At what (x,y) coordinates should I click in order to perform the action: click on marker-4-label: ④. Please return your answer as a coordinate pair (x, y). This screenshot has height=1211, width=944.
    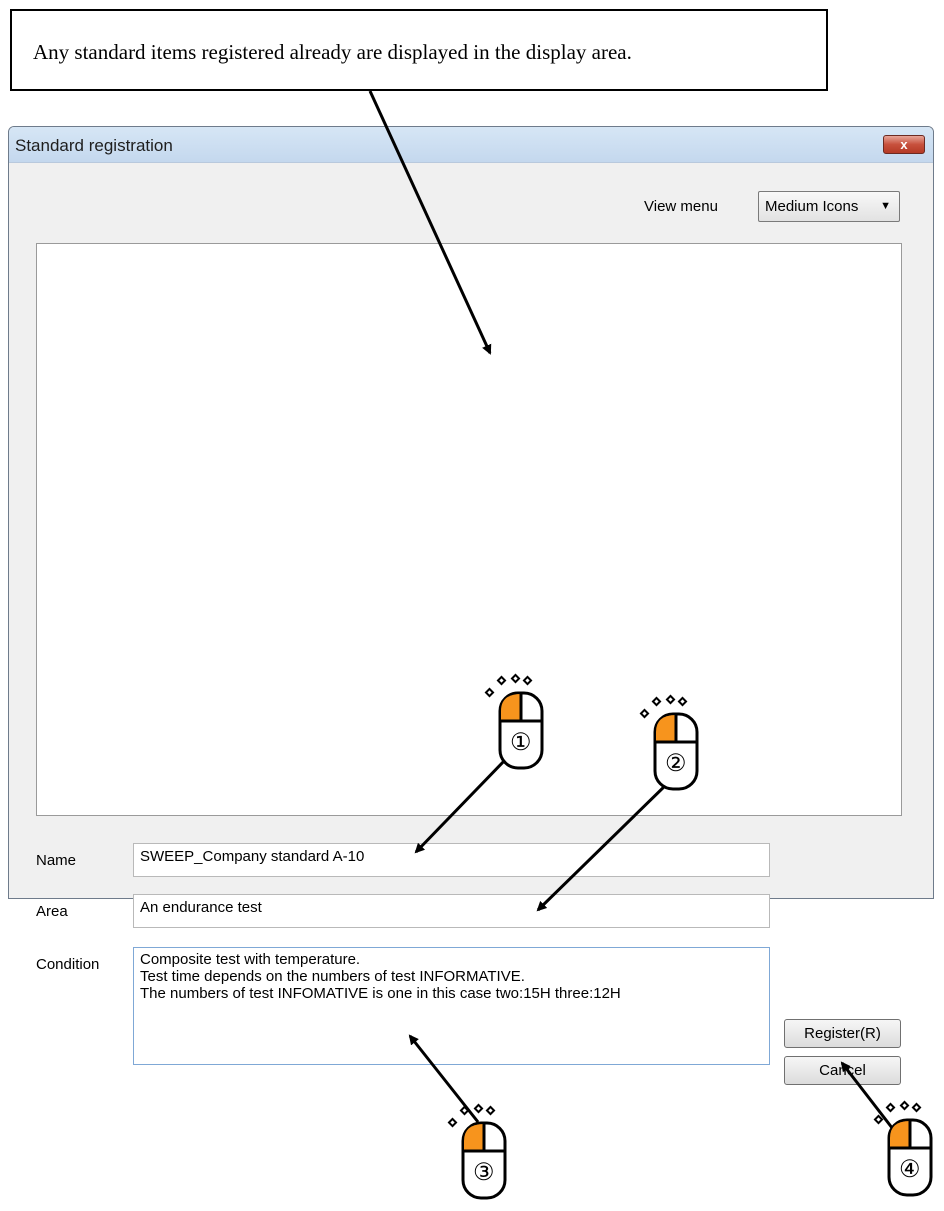
    Looking at the image, I should click on (910, 1169).